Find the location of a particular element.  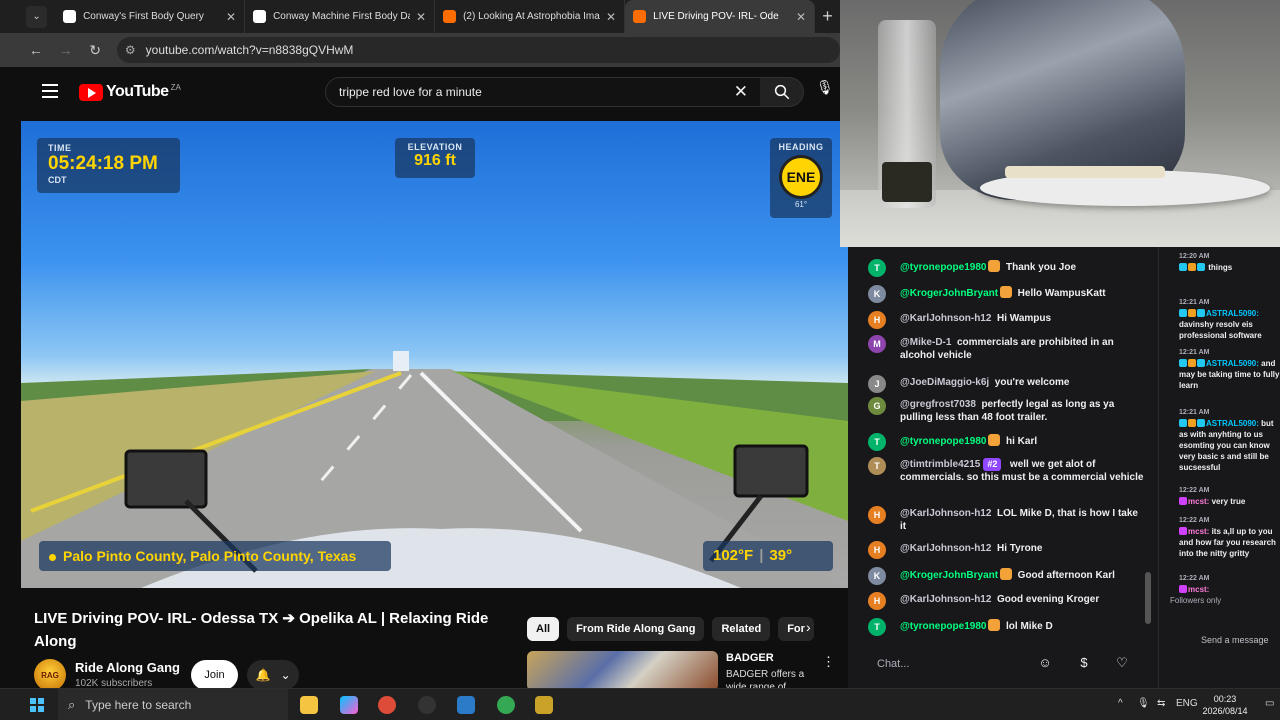

back-icon: ← is located at coordinates (36, 50).